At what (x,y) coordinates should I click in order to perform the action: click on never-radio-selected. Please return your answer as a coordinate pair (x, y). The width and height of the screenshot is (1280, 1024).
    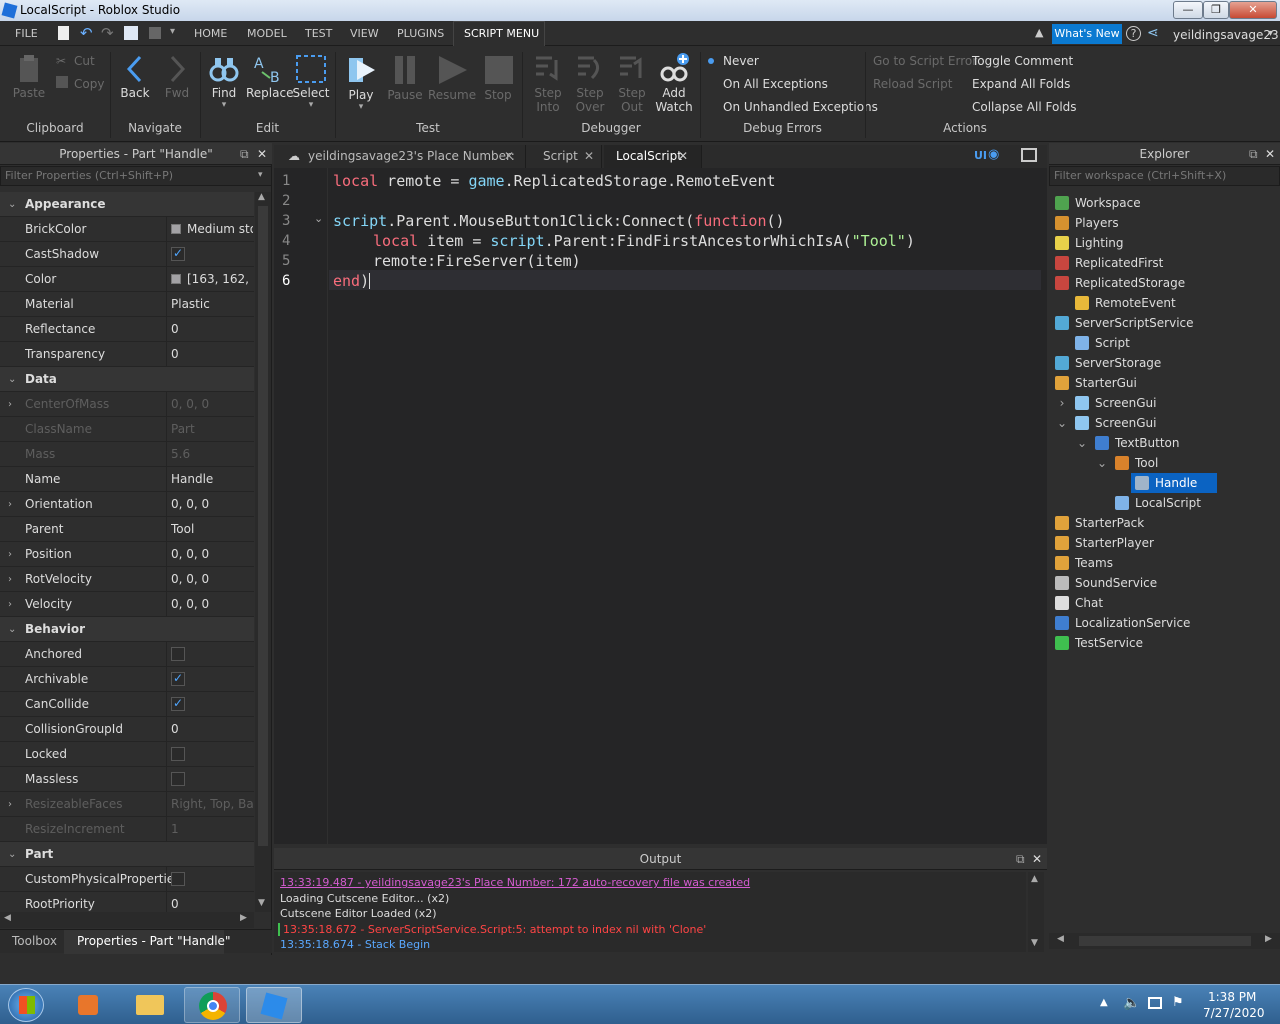
    Looking at the image, I should click on (711, 61).